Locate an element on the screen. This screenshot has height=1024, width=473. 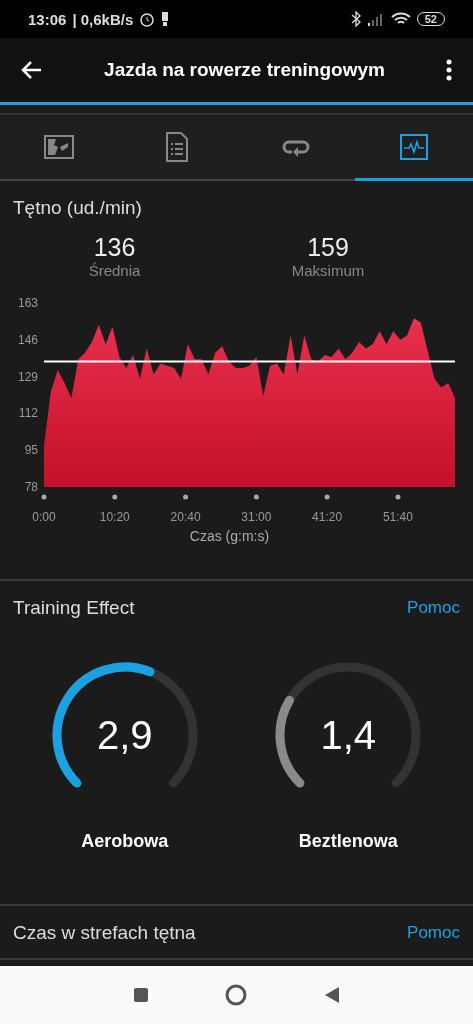
chart-icon is located at coordinates (413, 146).